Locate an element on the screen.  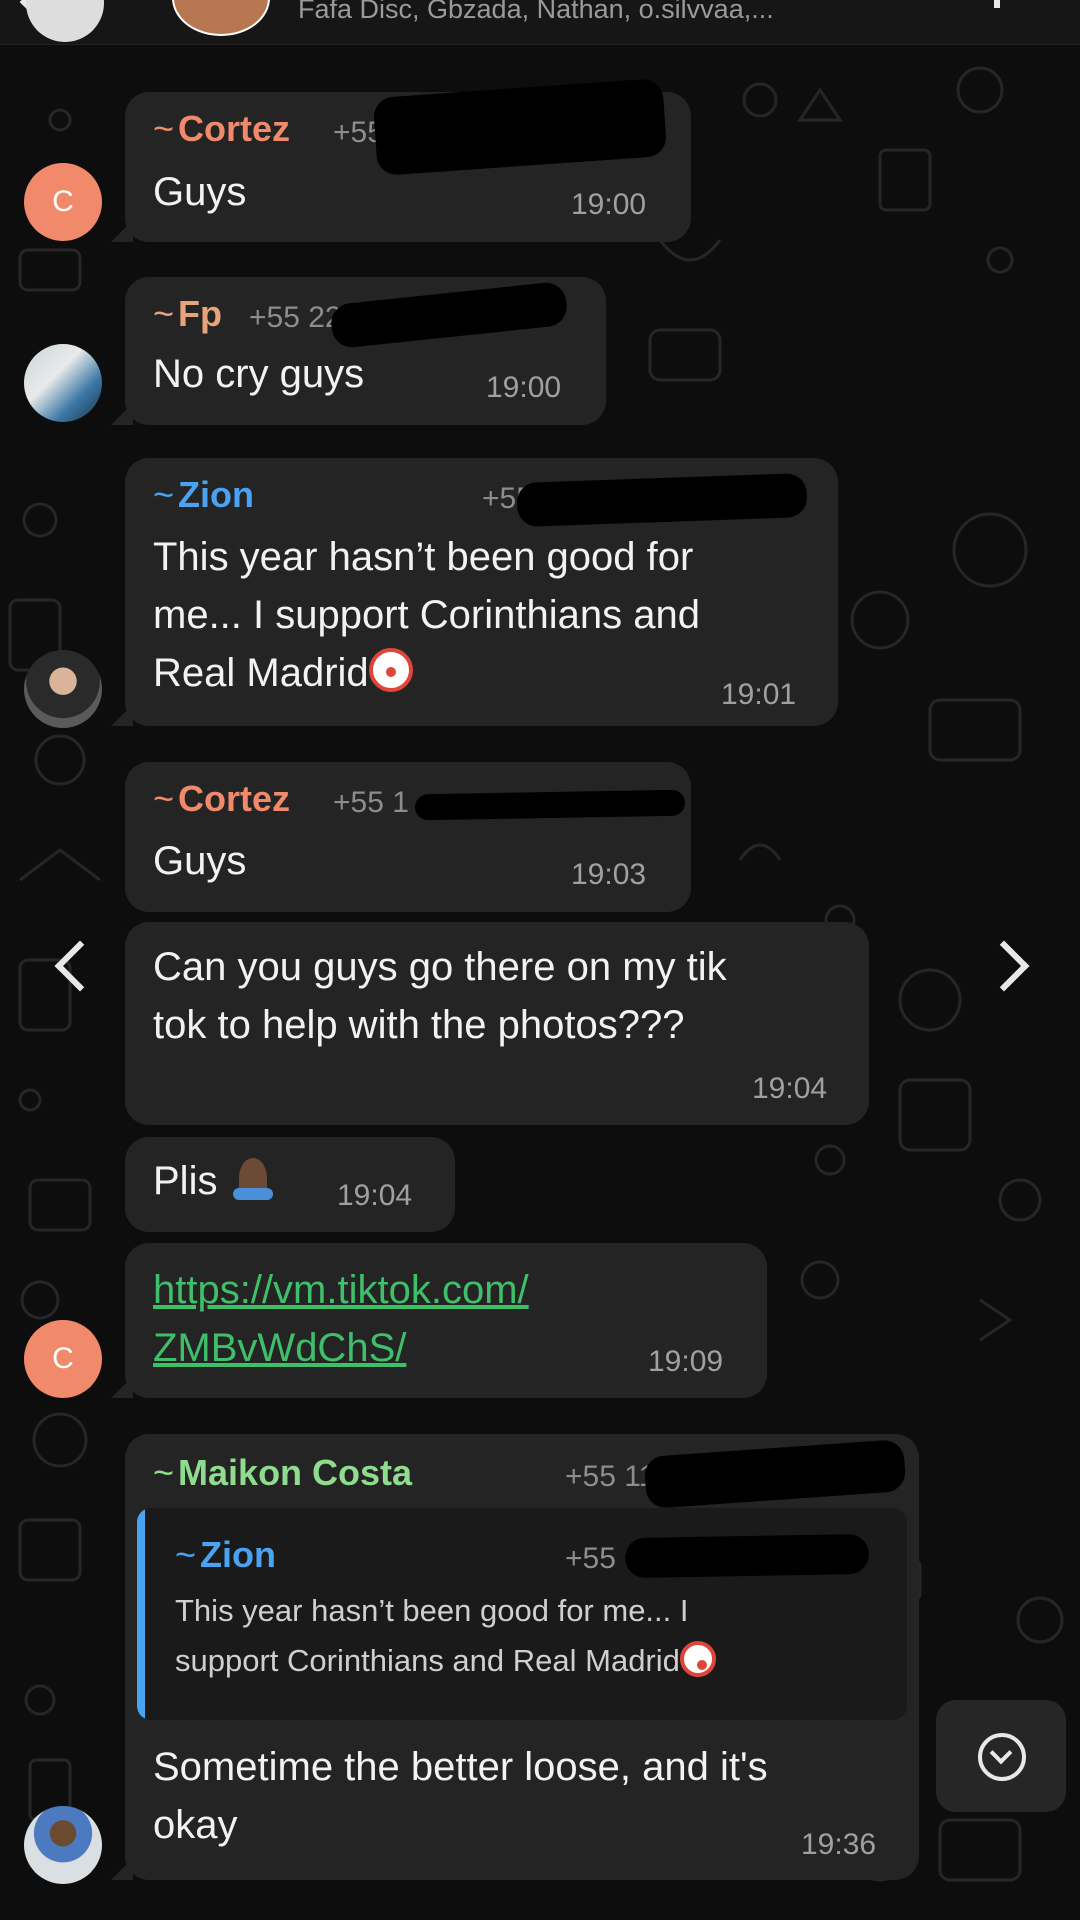
sender-name: ~ Fp is located at coordinates (188, 313).